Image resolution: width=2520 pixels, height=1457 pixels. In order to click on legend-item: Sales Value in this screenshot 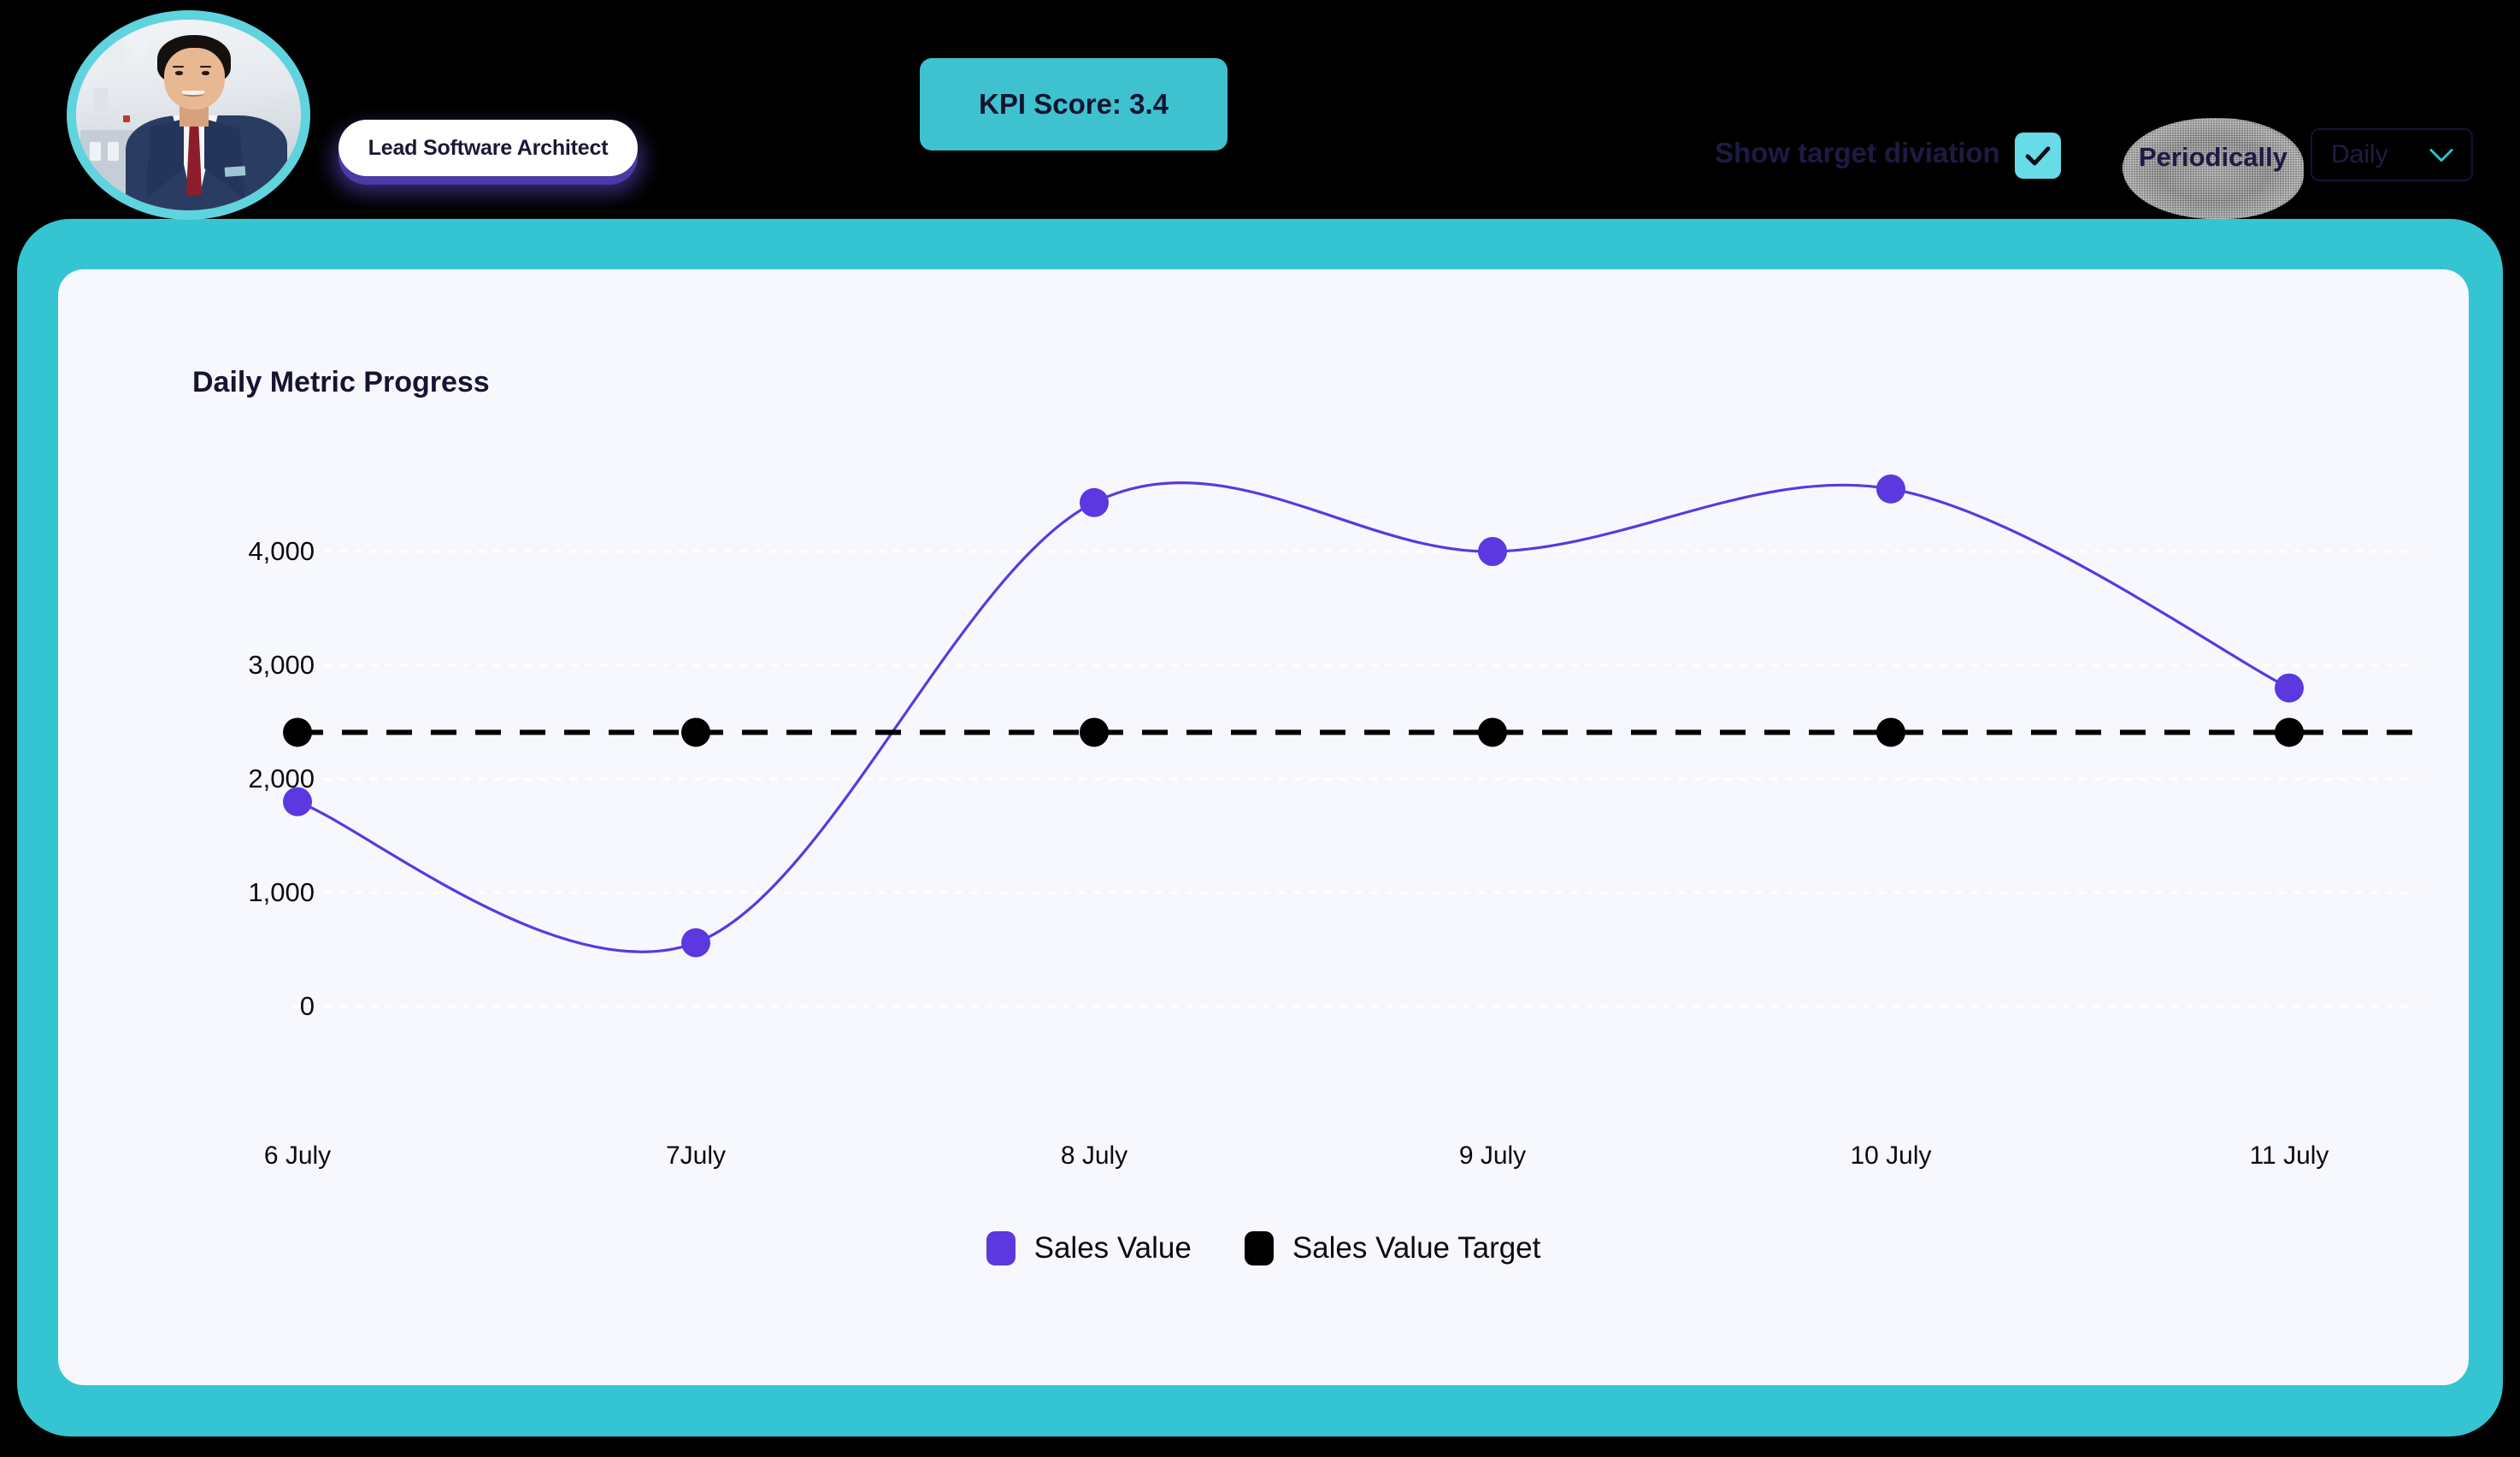, I will do `click(1089, 1248)`.